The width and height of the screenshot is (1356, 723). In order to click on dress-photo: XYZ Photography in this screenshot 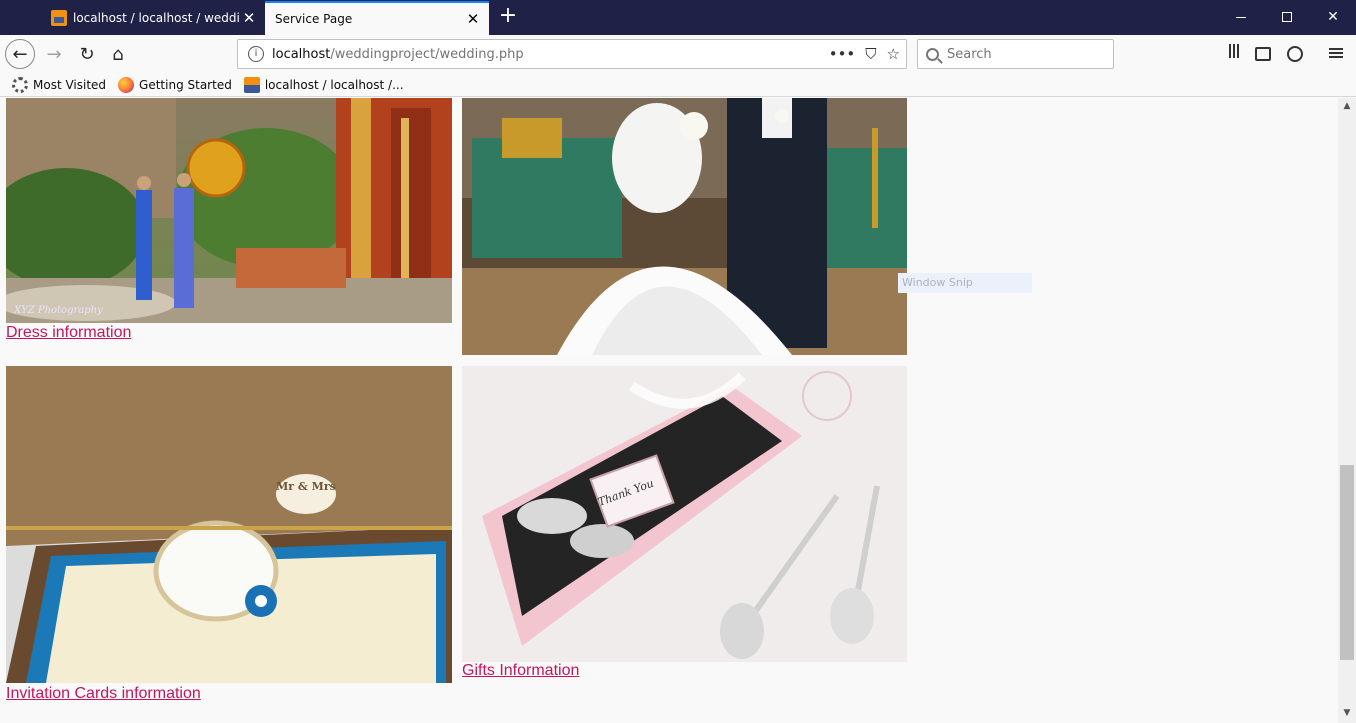, I will do `click(229, 210)`.